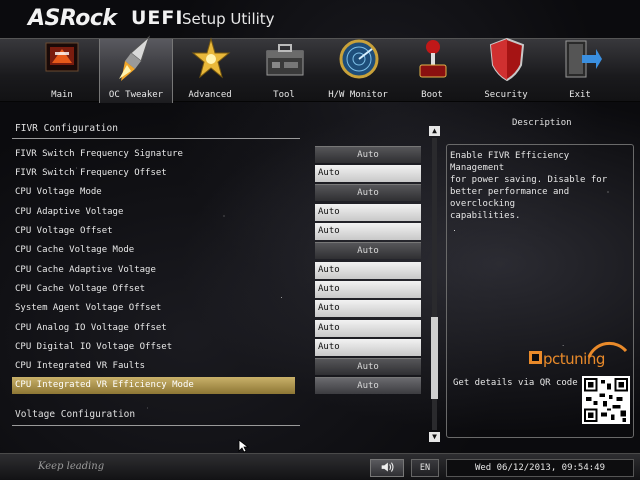 The width and height of the screenshot is (640, 480). Describe the element at coordinates (91, 328) in the screenshot. I see `setting-label: CPU Analog IO Voltage Offset` at that location.